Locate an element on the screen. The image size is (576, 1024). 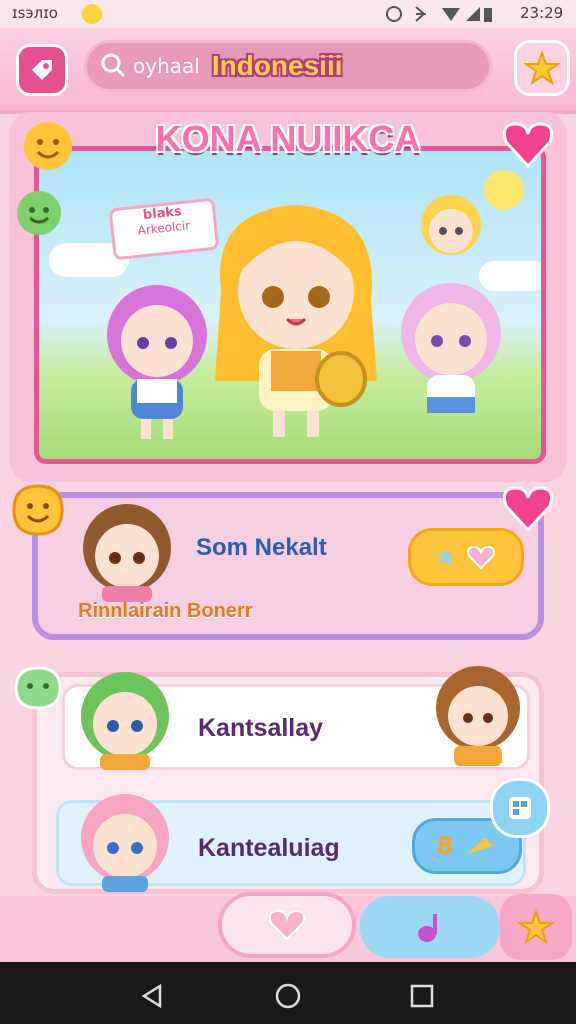
favorites-button is located at coordinates (542, 68).